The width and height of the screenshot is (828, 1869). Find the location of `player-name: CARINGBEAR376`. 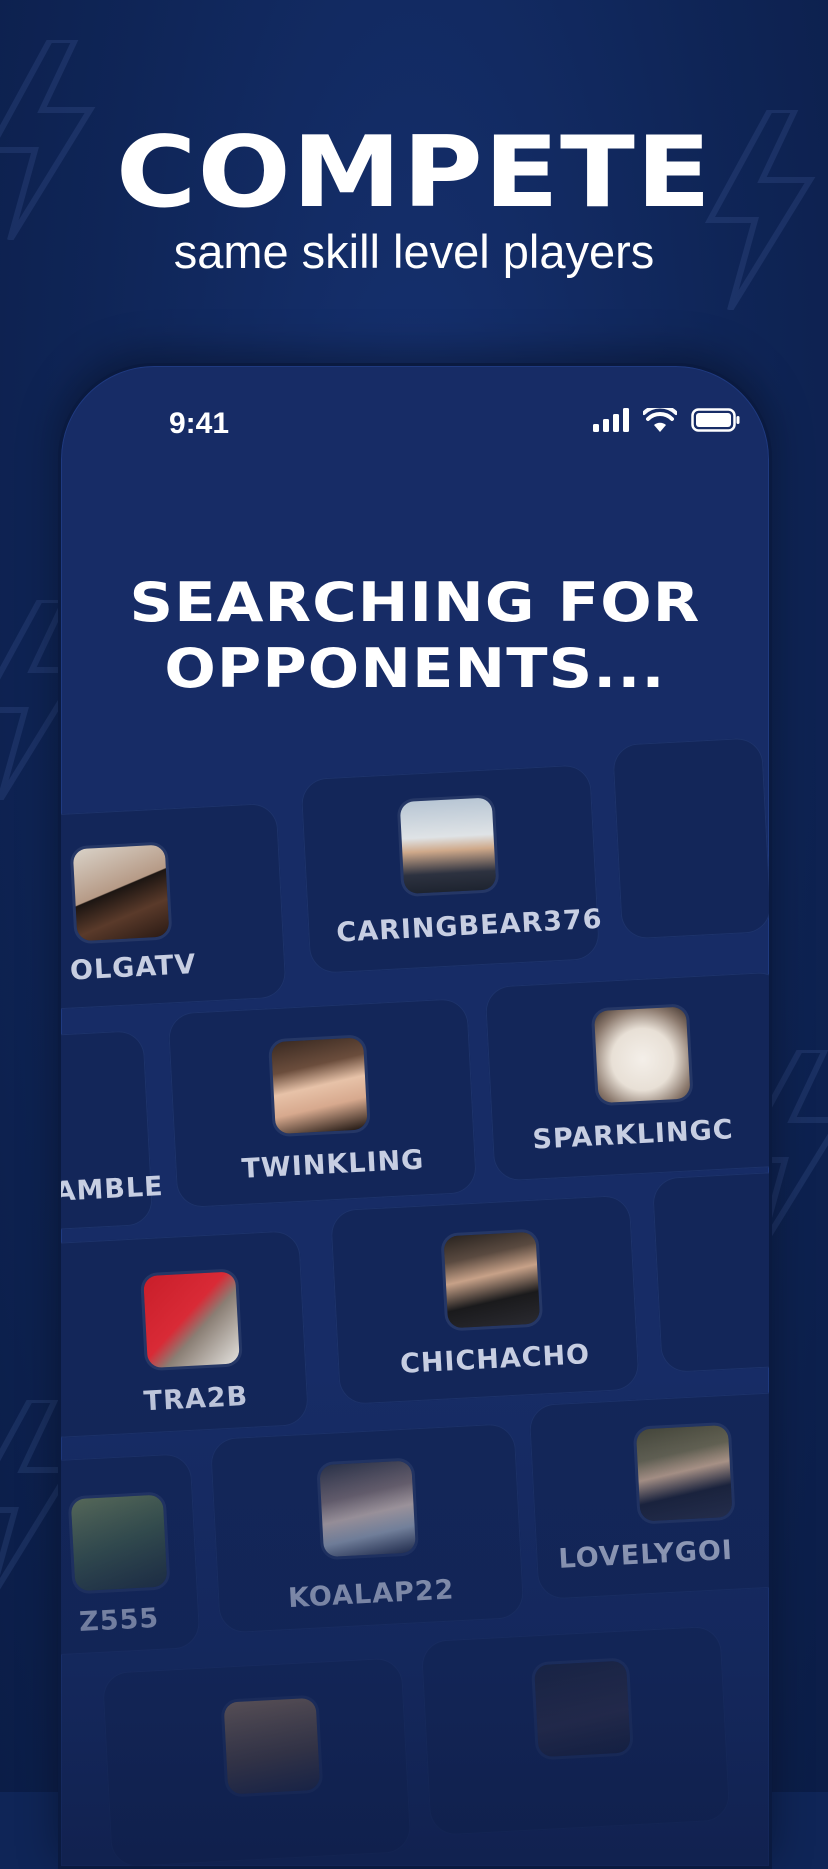

player-name: CARINGBEAR376 is located at coordinates (469, 926).